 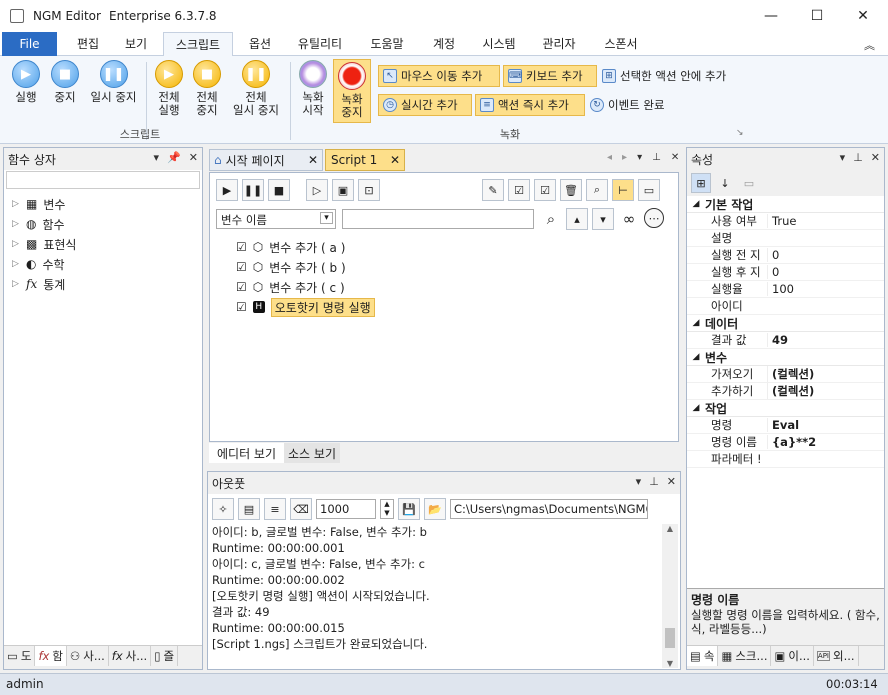 I want to click on menu-admin: 관리자, so click(x=559, y=44).